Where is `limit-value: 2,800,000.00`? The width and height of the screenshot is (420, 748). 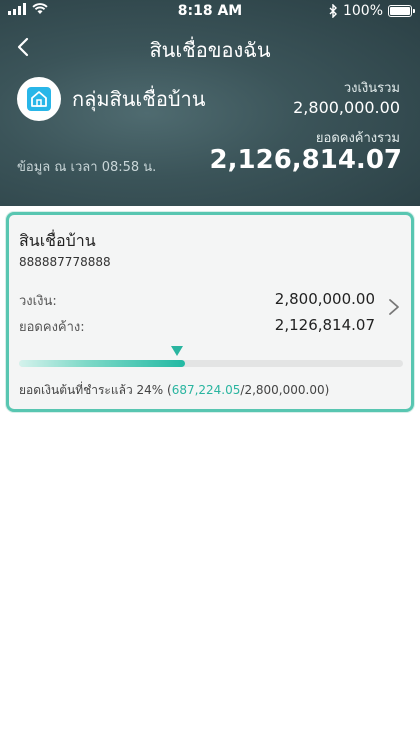
limit-value: 2,800,000.00 is located at coordinates (324, 299).